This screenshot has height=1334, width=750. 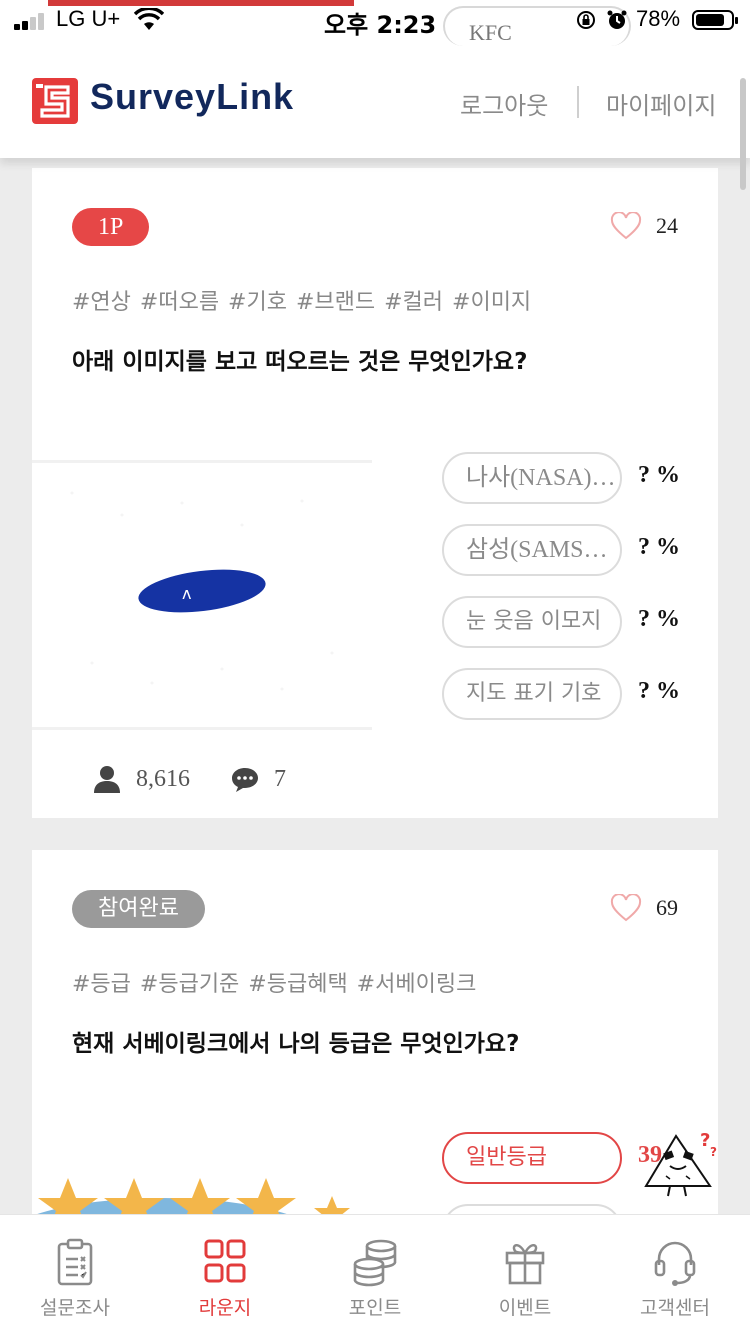 What do you see at coordinates (138, 909) in the screenshot?
I see `completed-badge: 참여완료` at bounding box center [138, 909].